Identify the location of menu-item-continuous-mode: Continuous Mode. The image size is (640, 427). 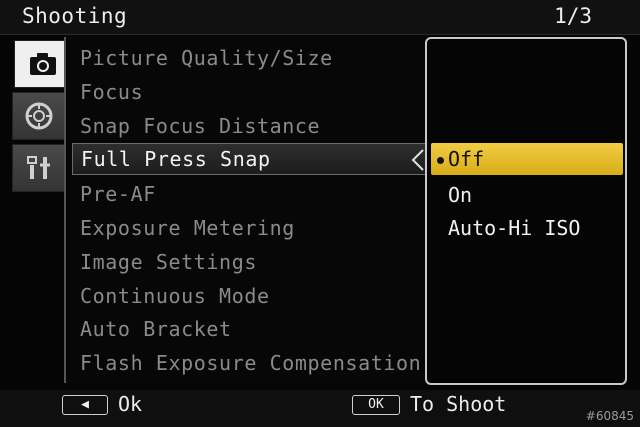
(175, 296).